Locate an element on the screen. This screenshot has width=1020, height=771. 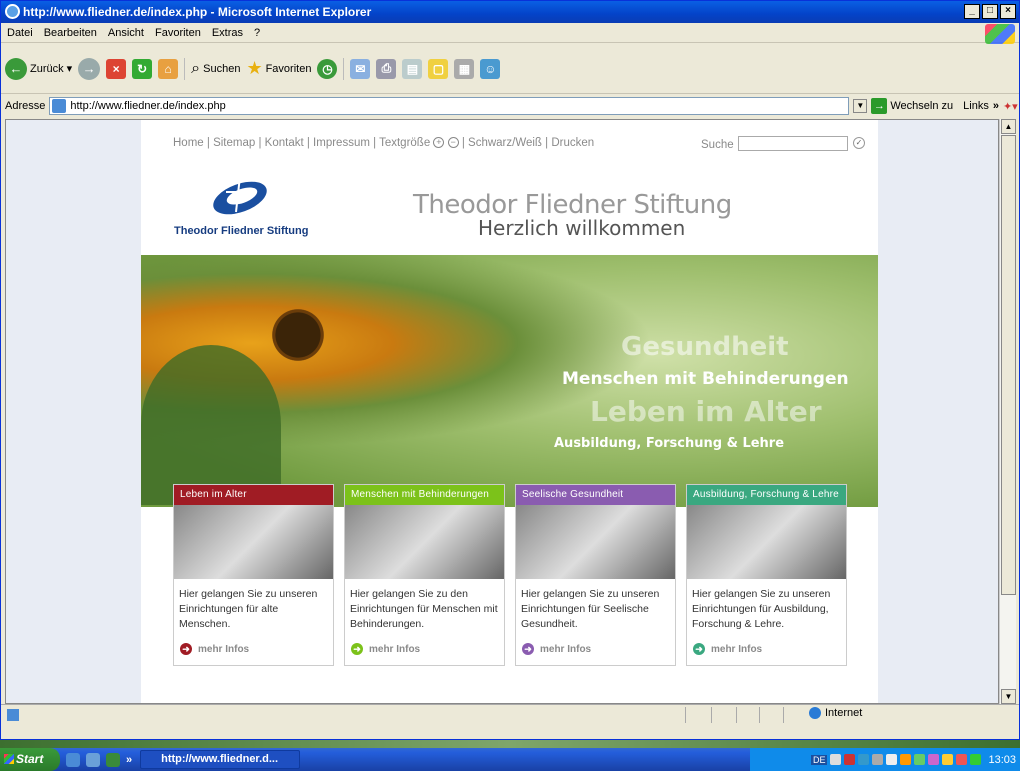
minimize-button: _ is located at coordinates (972, 11).